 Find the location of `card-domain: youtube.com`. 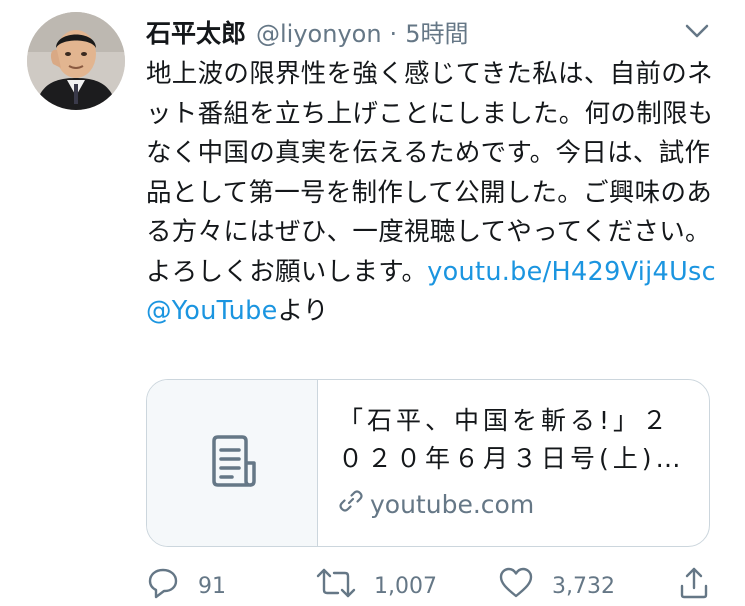

card-domain: youtube.com is located at coordinates (452, 504).